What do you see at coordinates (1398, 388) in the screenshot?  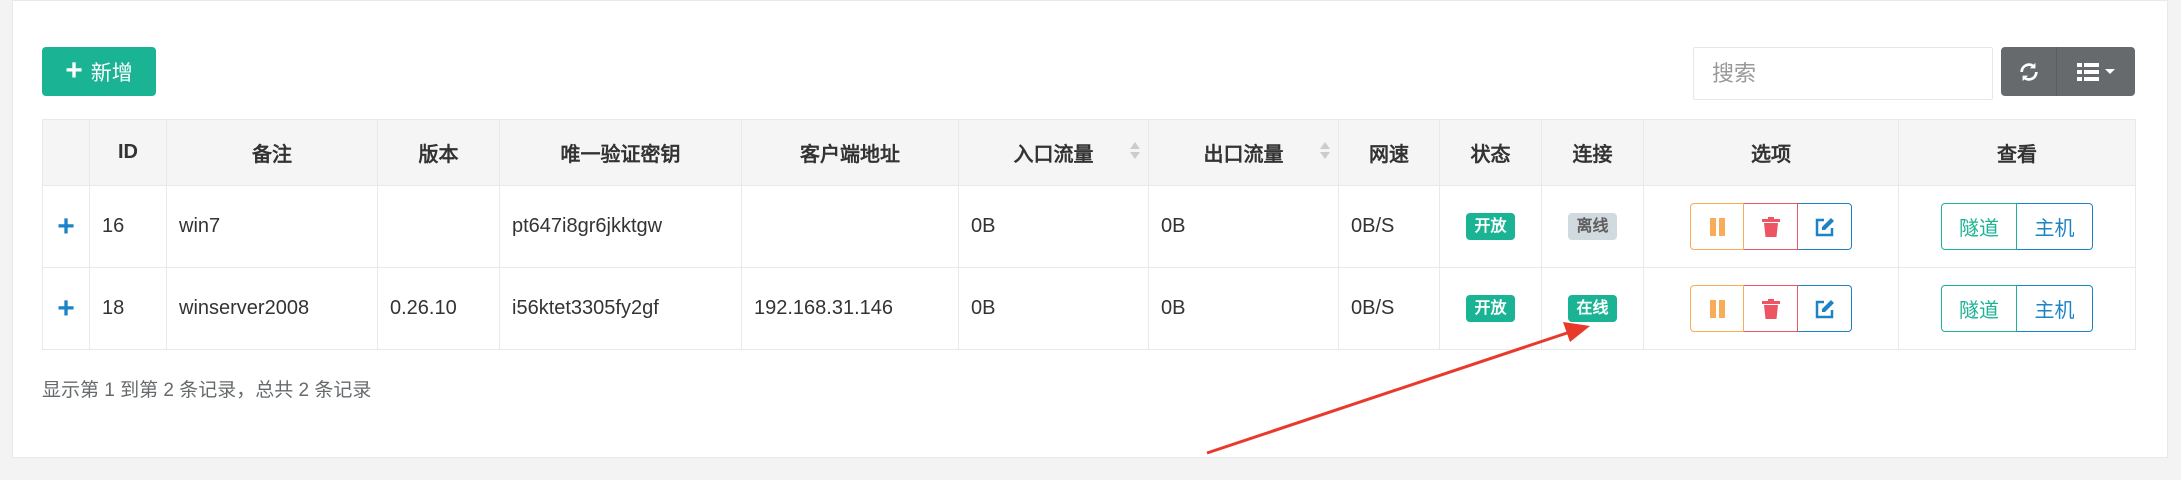 I see `annotation-arrow-icon` at bounding box center [1398, 388].